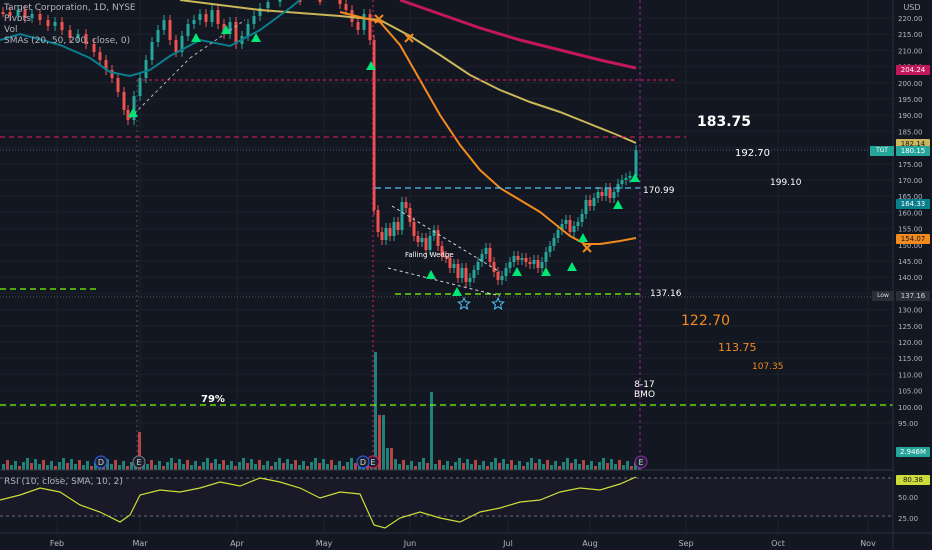 This screenshot has width=932, height=550. Describe the element at coordinates (705, 321) in the screenshot. I see `target-122-70: 122.70` at that location.